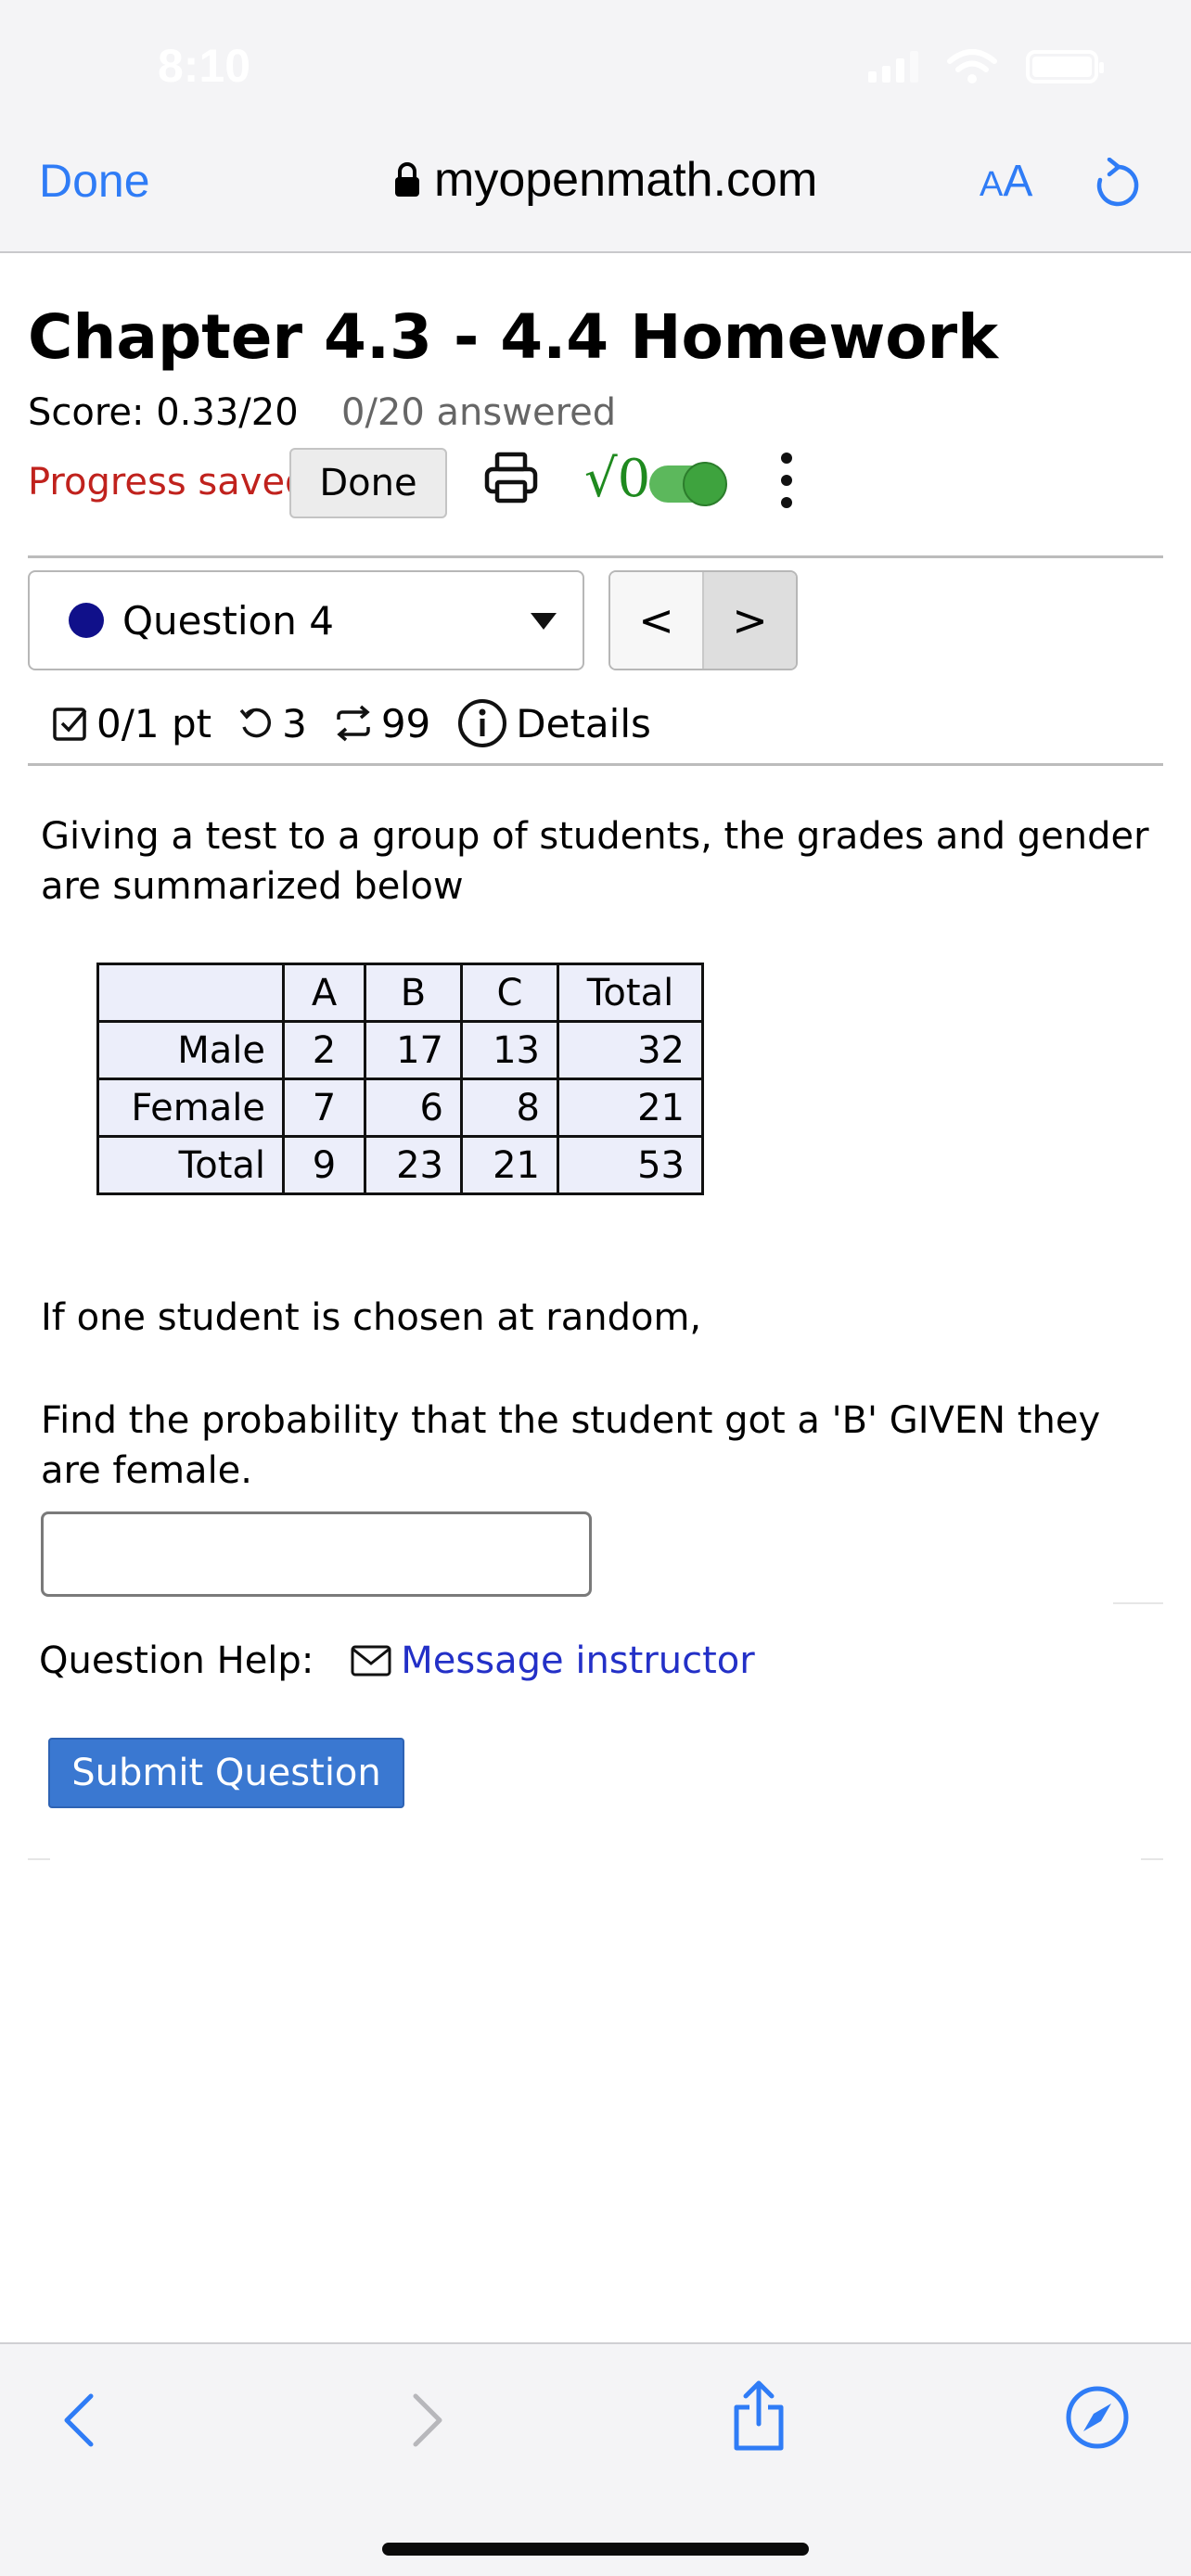 This screenshot has width=1191, height=2576. Describe the element at coordinates (324, 993) in the screenshot. I see `table-cell: A` at that location.